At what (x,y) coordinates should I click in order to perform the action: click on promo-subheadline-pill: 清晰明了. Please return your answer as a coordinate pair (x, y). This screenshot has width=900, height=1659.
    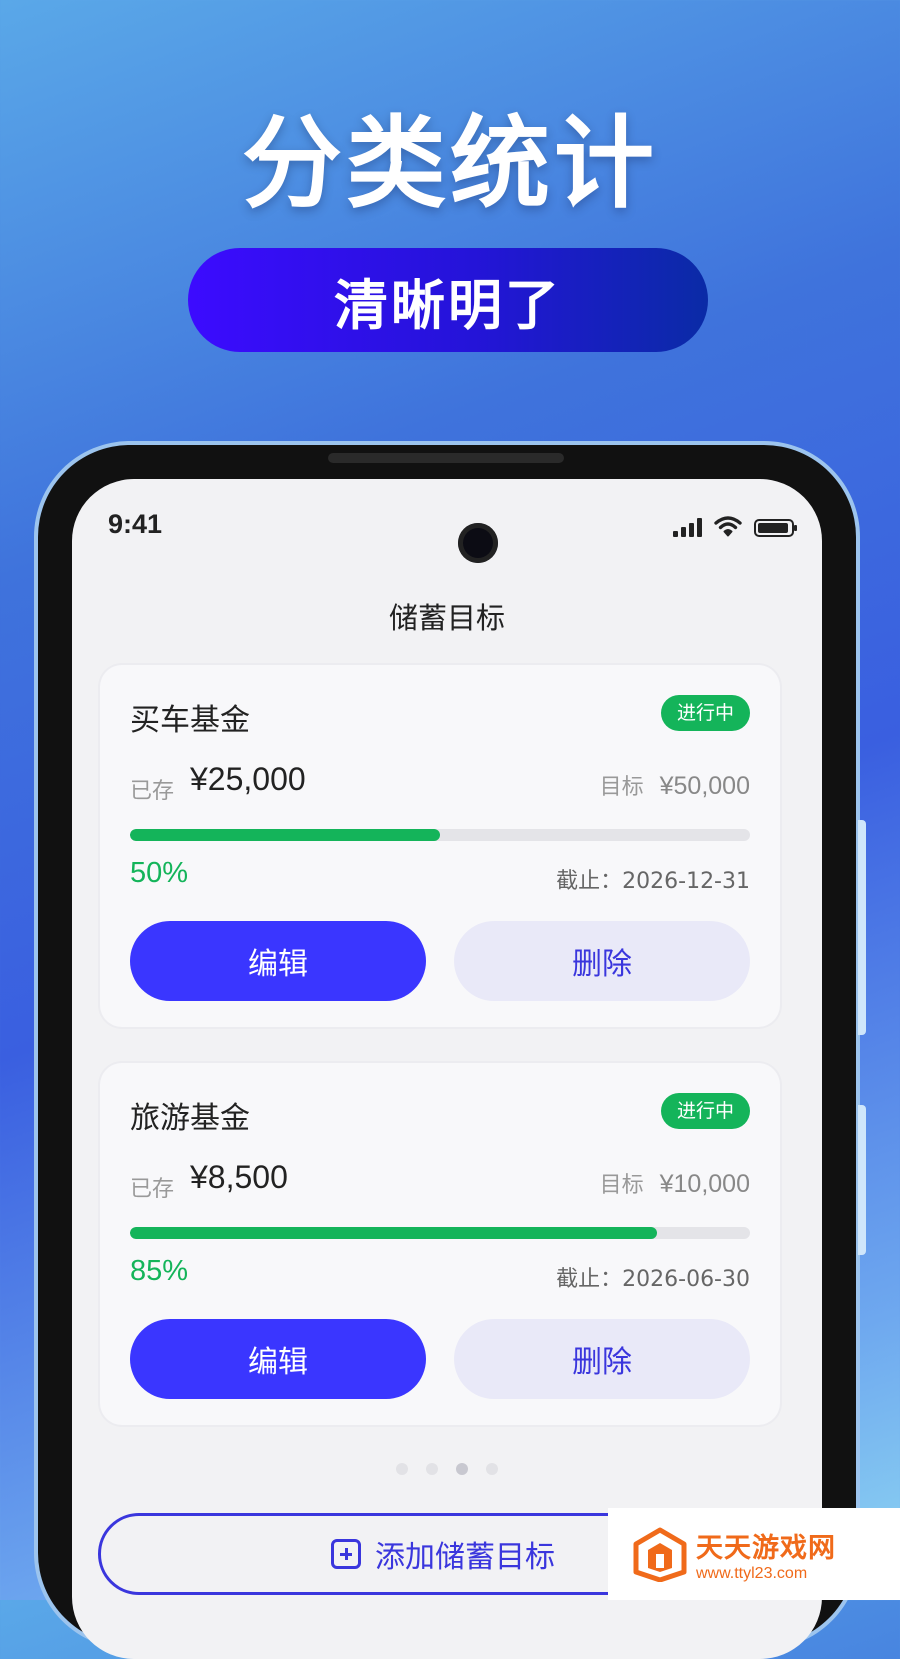
    Looking at the image, I should click on (448, 300).